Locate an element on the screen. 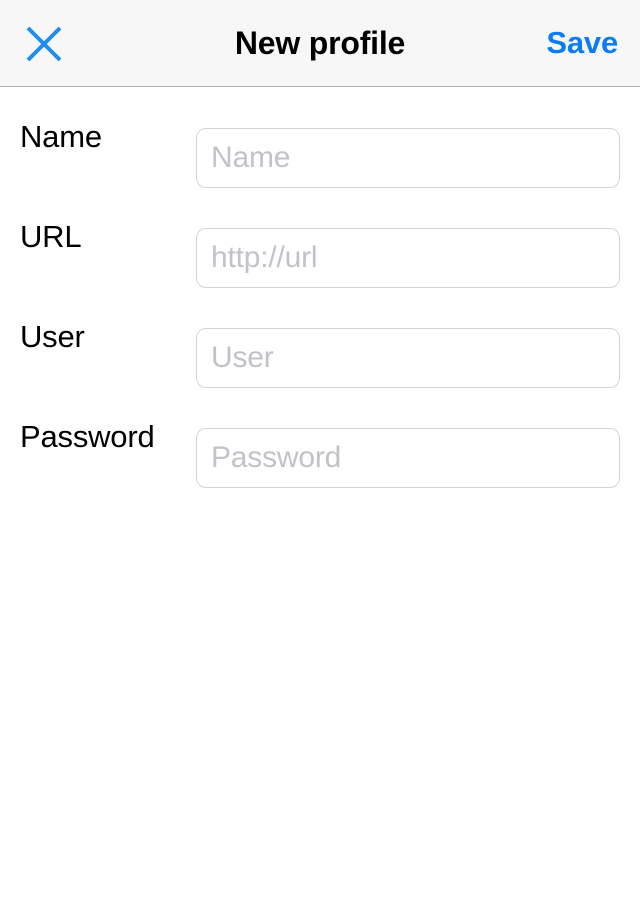  user-input is located at coordinates (408, 358).